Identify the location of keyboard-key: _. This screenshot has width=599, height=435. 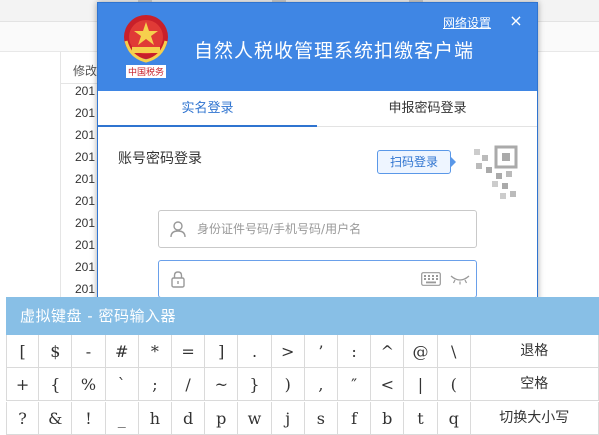
(122, 418).